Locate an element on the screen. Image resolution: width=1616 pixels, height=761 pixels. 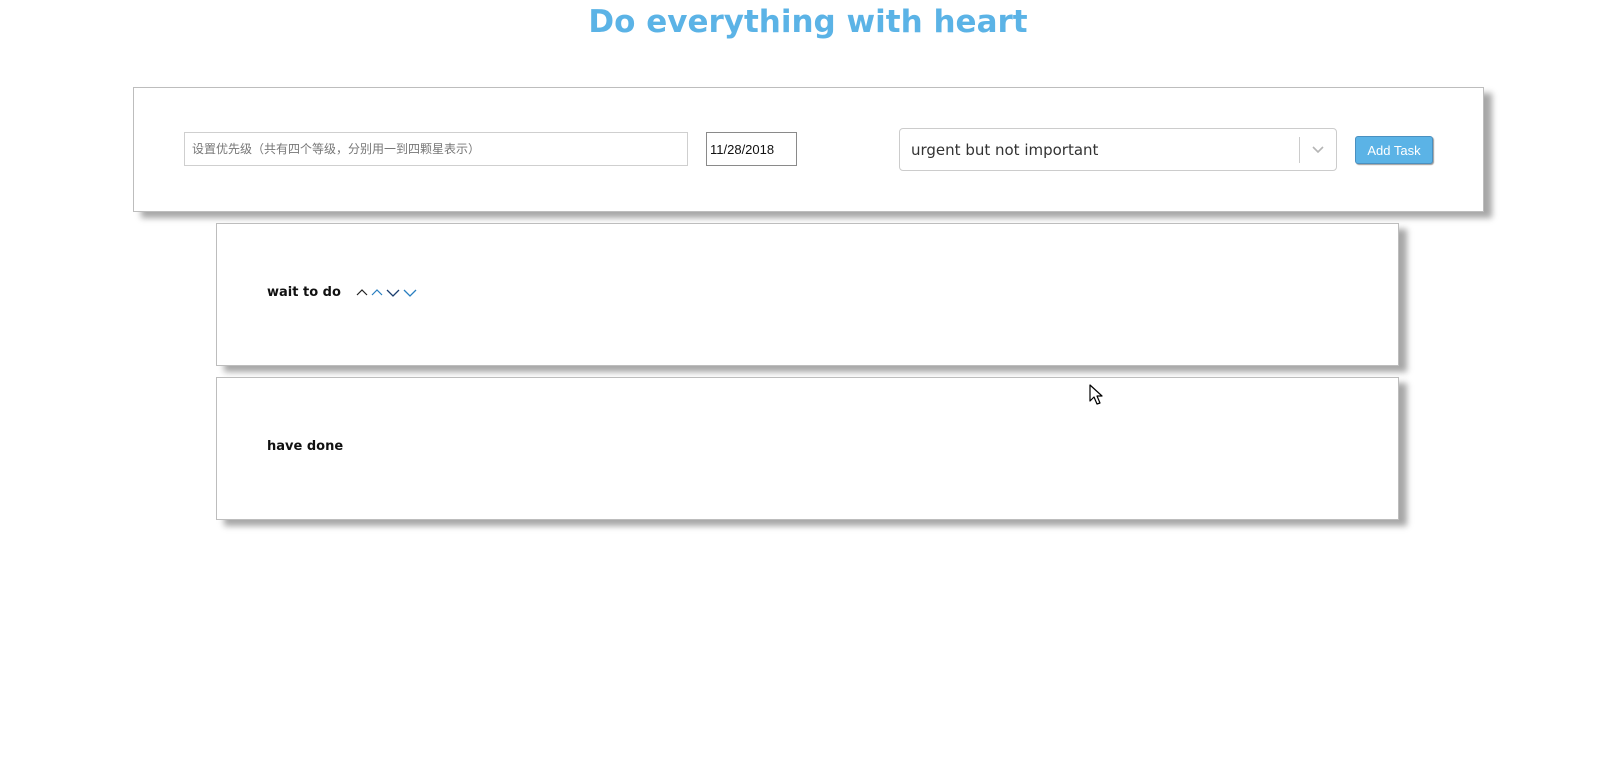
todo-list-heading: wait to do is located at coordinates (342, 292).